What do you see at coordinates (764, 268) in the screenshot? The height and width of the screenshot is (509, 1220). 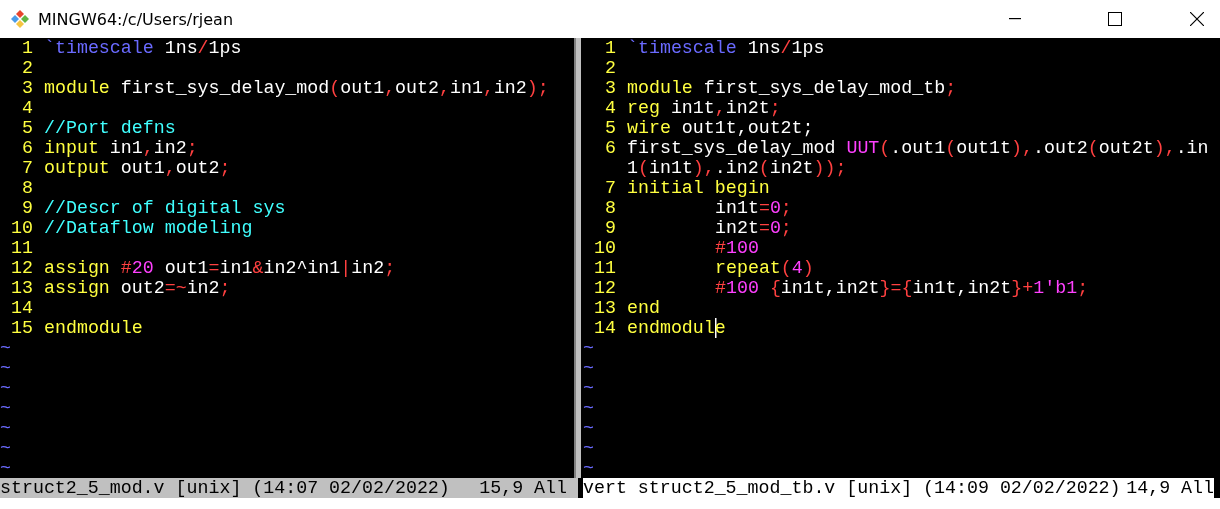 I see `code-line: repeat(4)` at bounding box center [764, 268].